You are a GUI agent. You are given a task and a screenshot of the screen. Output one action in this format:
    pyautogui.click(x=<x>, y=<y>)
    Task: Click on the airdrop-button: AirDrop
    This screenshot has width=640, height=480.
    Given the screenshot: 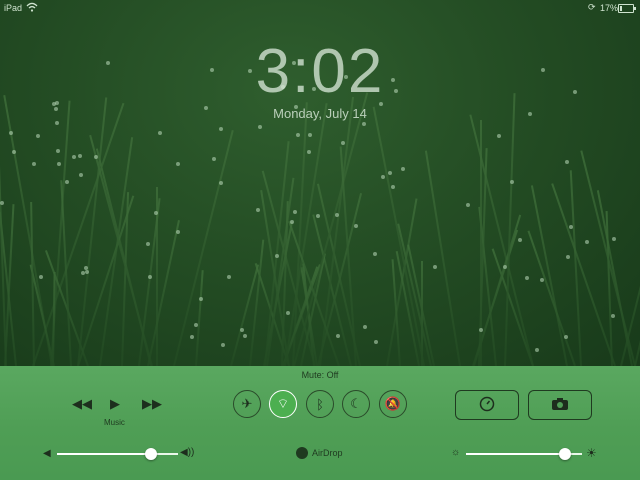 What is the action you would take?
    pyautogui.click(x=319, y=453)
    